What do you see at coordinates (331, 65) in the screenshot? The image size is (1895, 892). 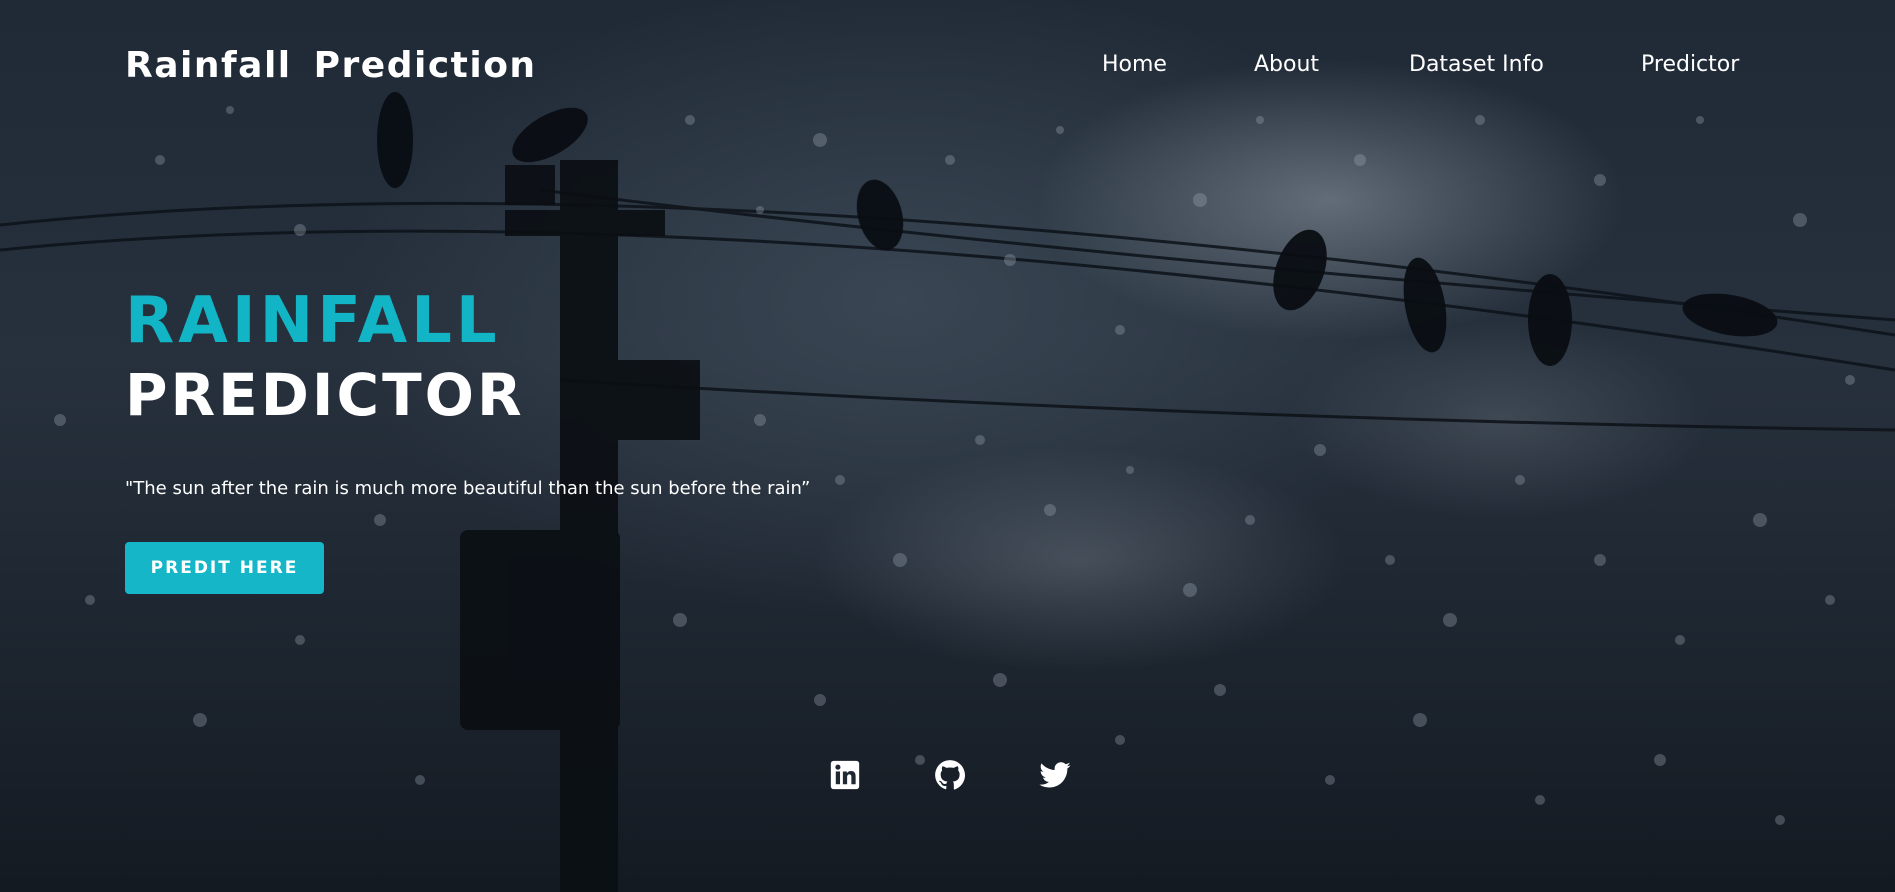 I see `site-brand: Rainfall Prediction` at bounding box center [331, 65].